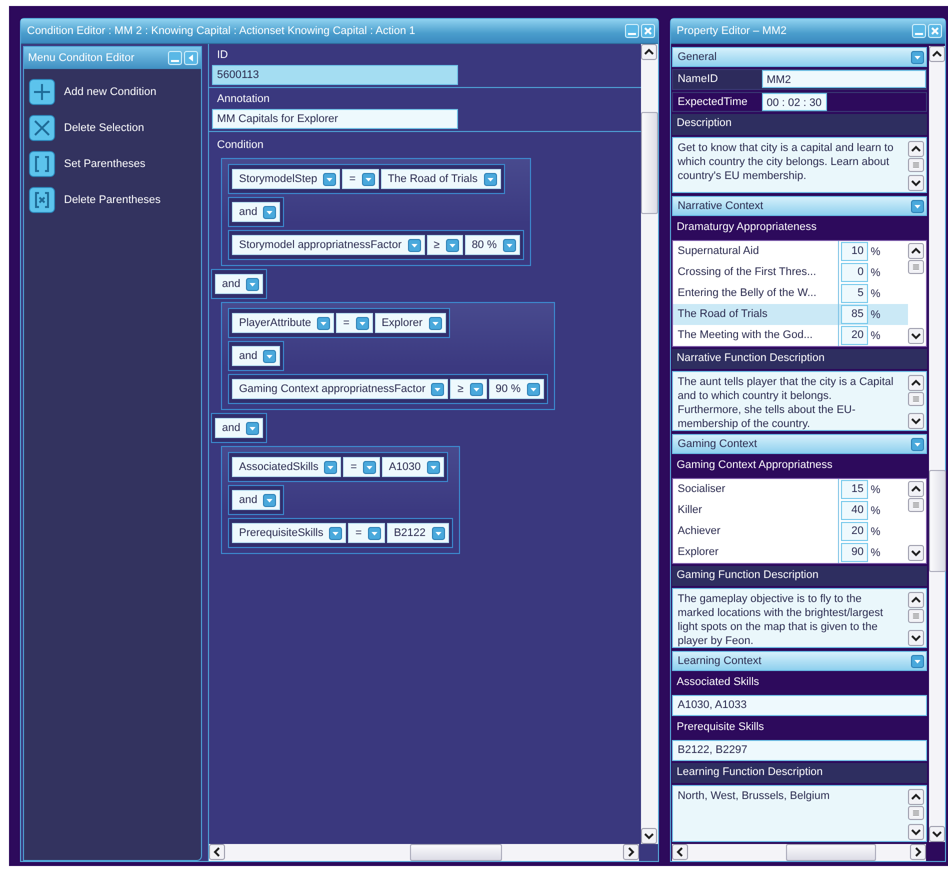 The height and width of the screenshot is (870, 948). I want to click on dropdown: ≥, so click(468, 389).